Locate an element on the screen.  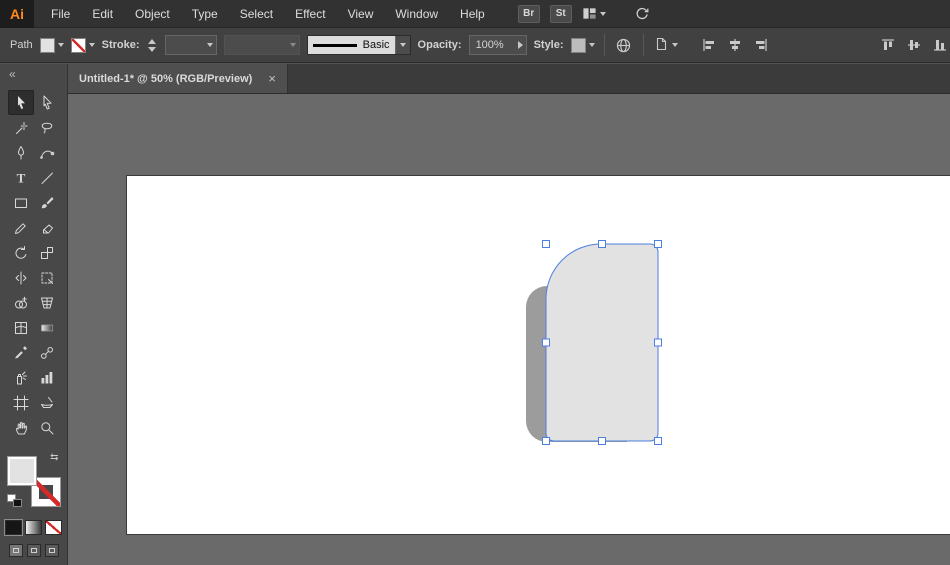
tool-grid: T is located at coordinates (33, 265).